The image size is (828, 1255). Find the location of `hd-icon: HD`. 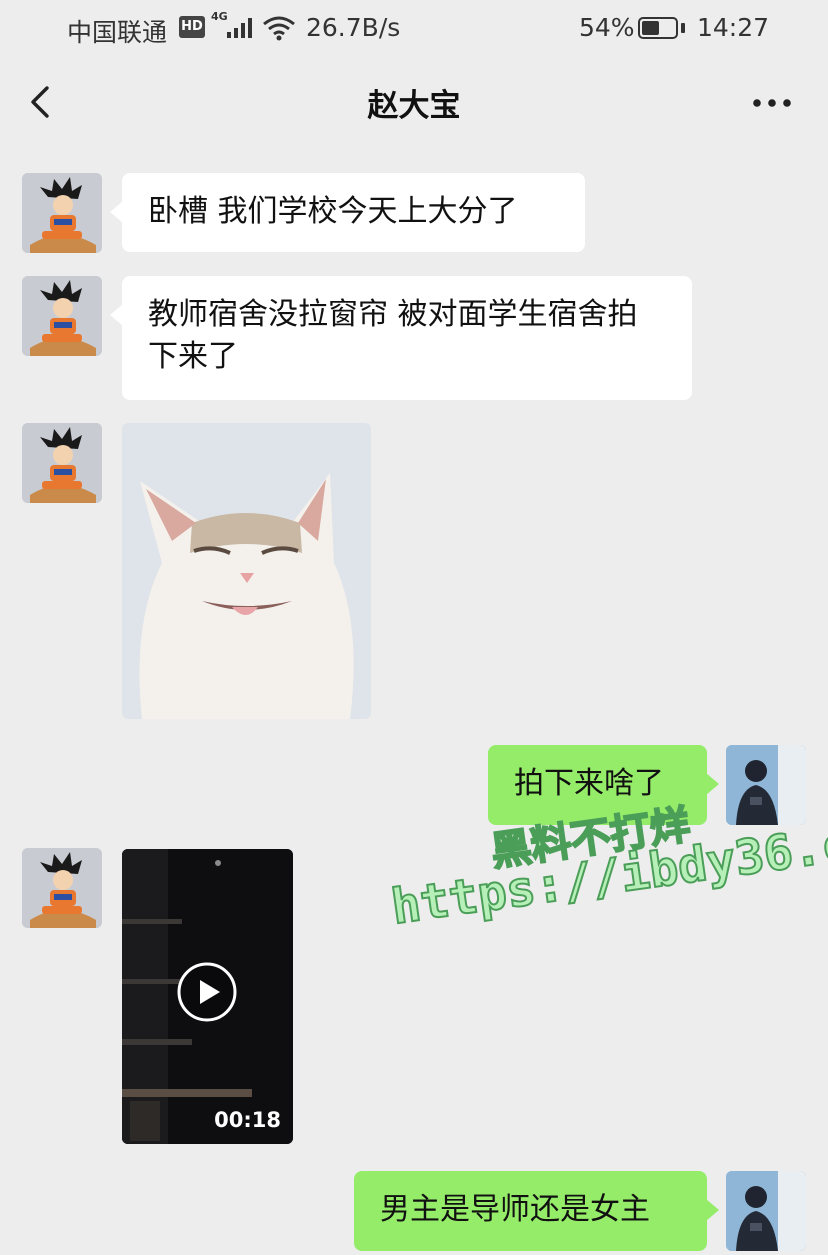

hd-icon: HD is located at coordinates (192, 27).